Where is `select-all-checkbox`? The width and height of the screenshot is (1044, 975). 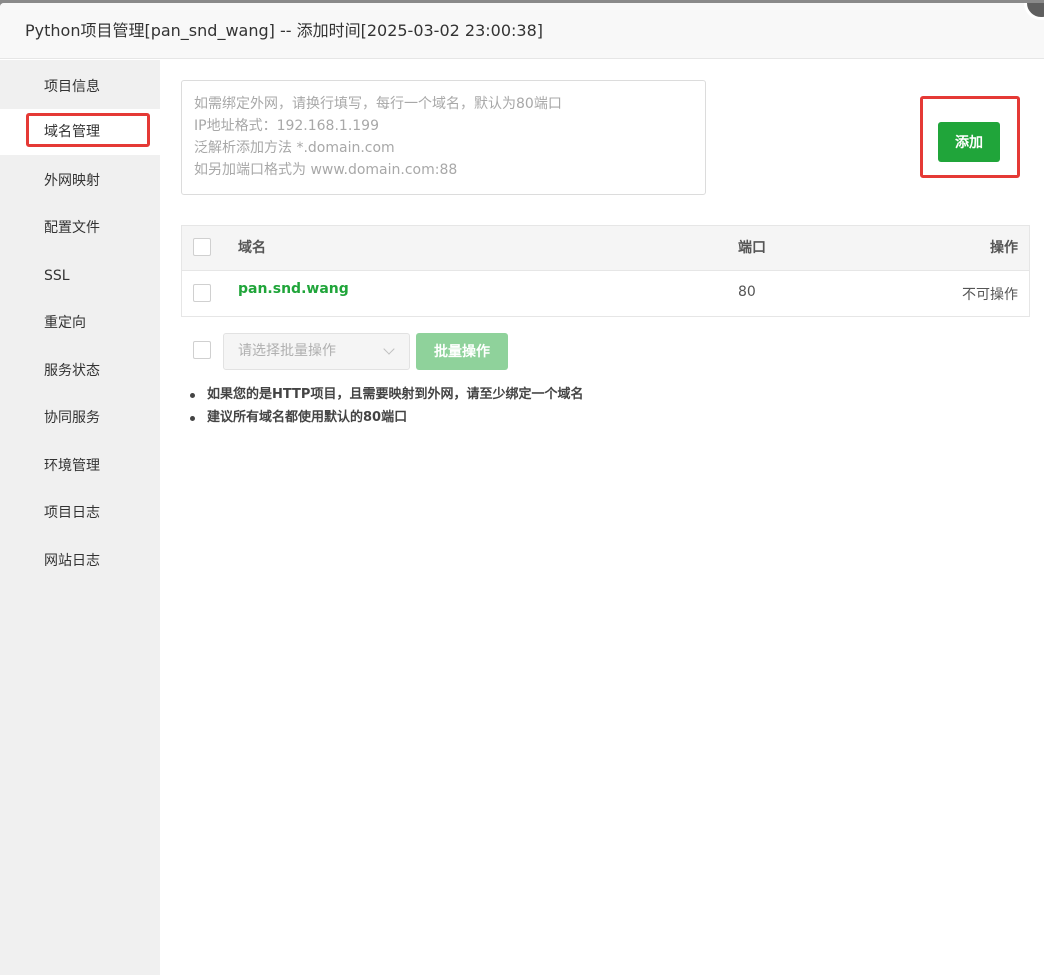
select-all-checkbox is located at coordinates (202, 247).